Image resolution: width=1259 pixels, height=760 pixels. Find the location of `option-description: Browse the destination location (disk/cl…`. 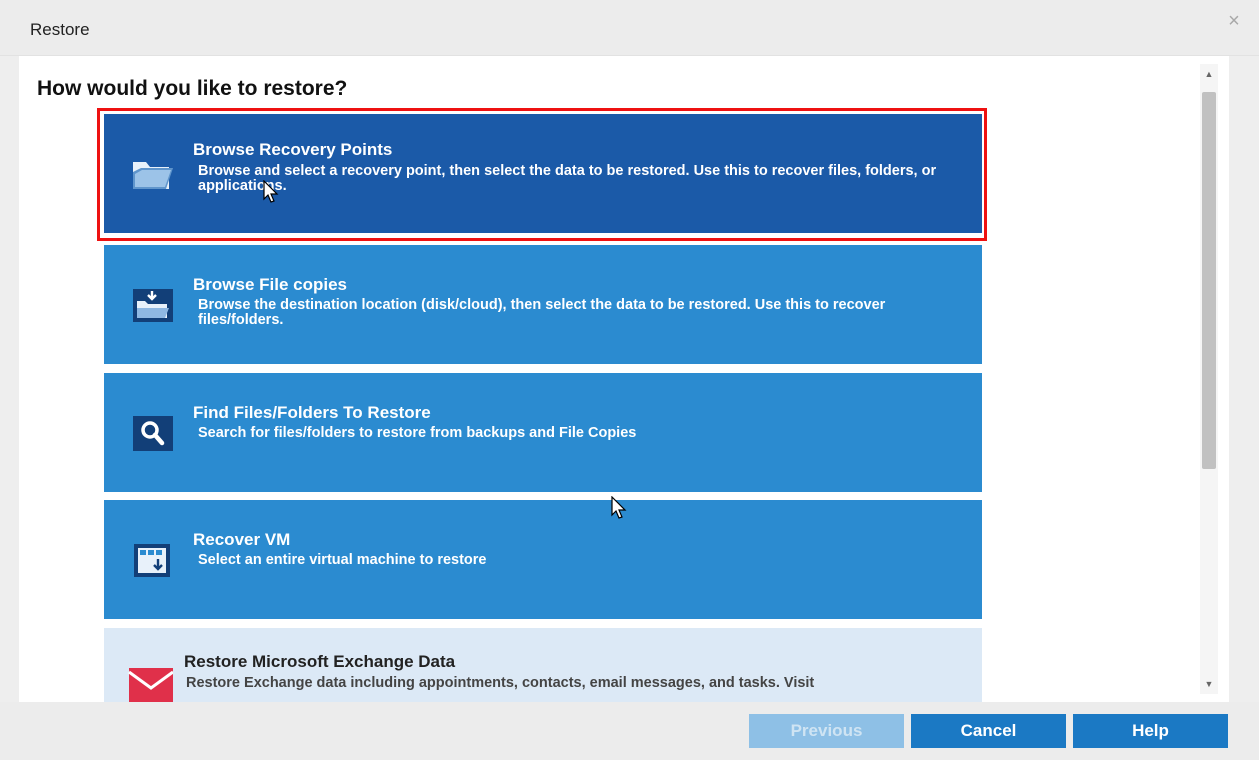

option-description: Browse the destination location (disk/cl… is located at coordinates (542, 312).